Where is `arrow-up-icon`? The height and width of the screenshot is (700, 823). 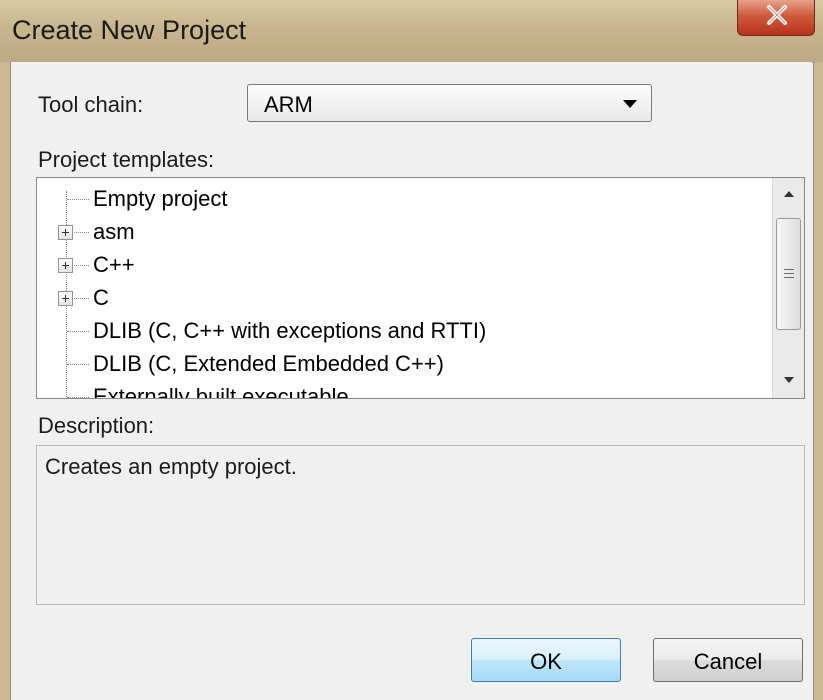 arrow-up-icon is located at coordinates (789, 194).